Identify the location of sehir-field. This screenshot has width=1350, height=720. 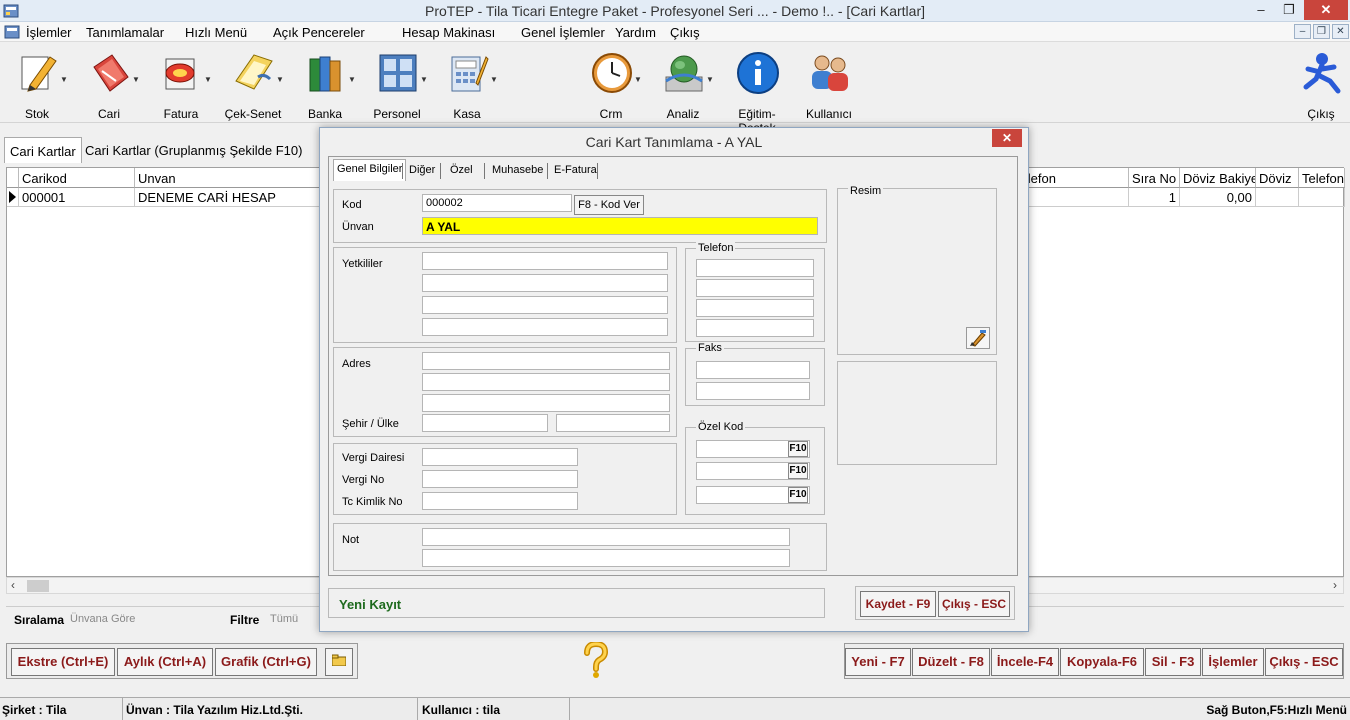
(485, 423).